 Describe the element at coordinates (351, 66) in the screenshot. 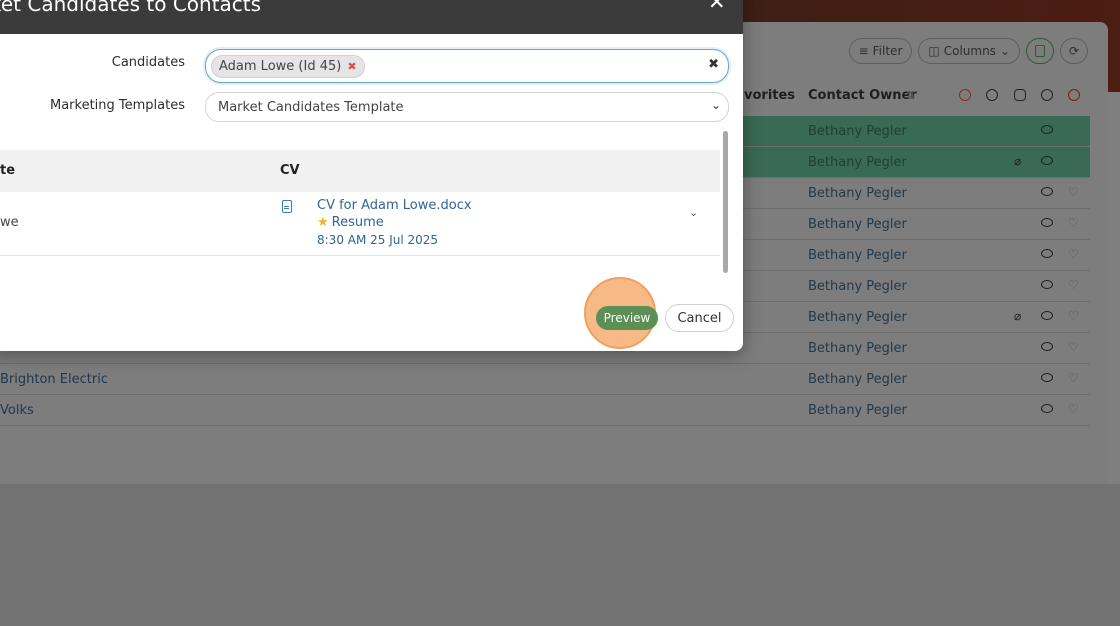

I see `remove-candidate-icon: ✖` at that location.